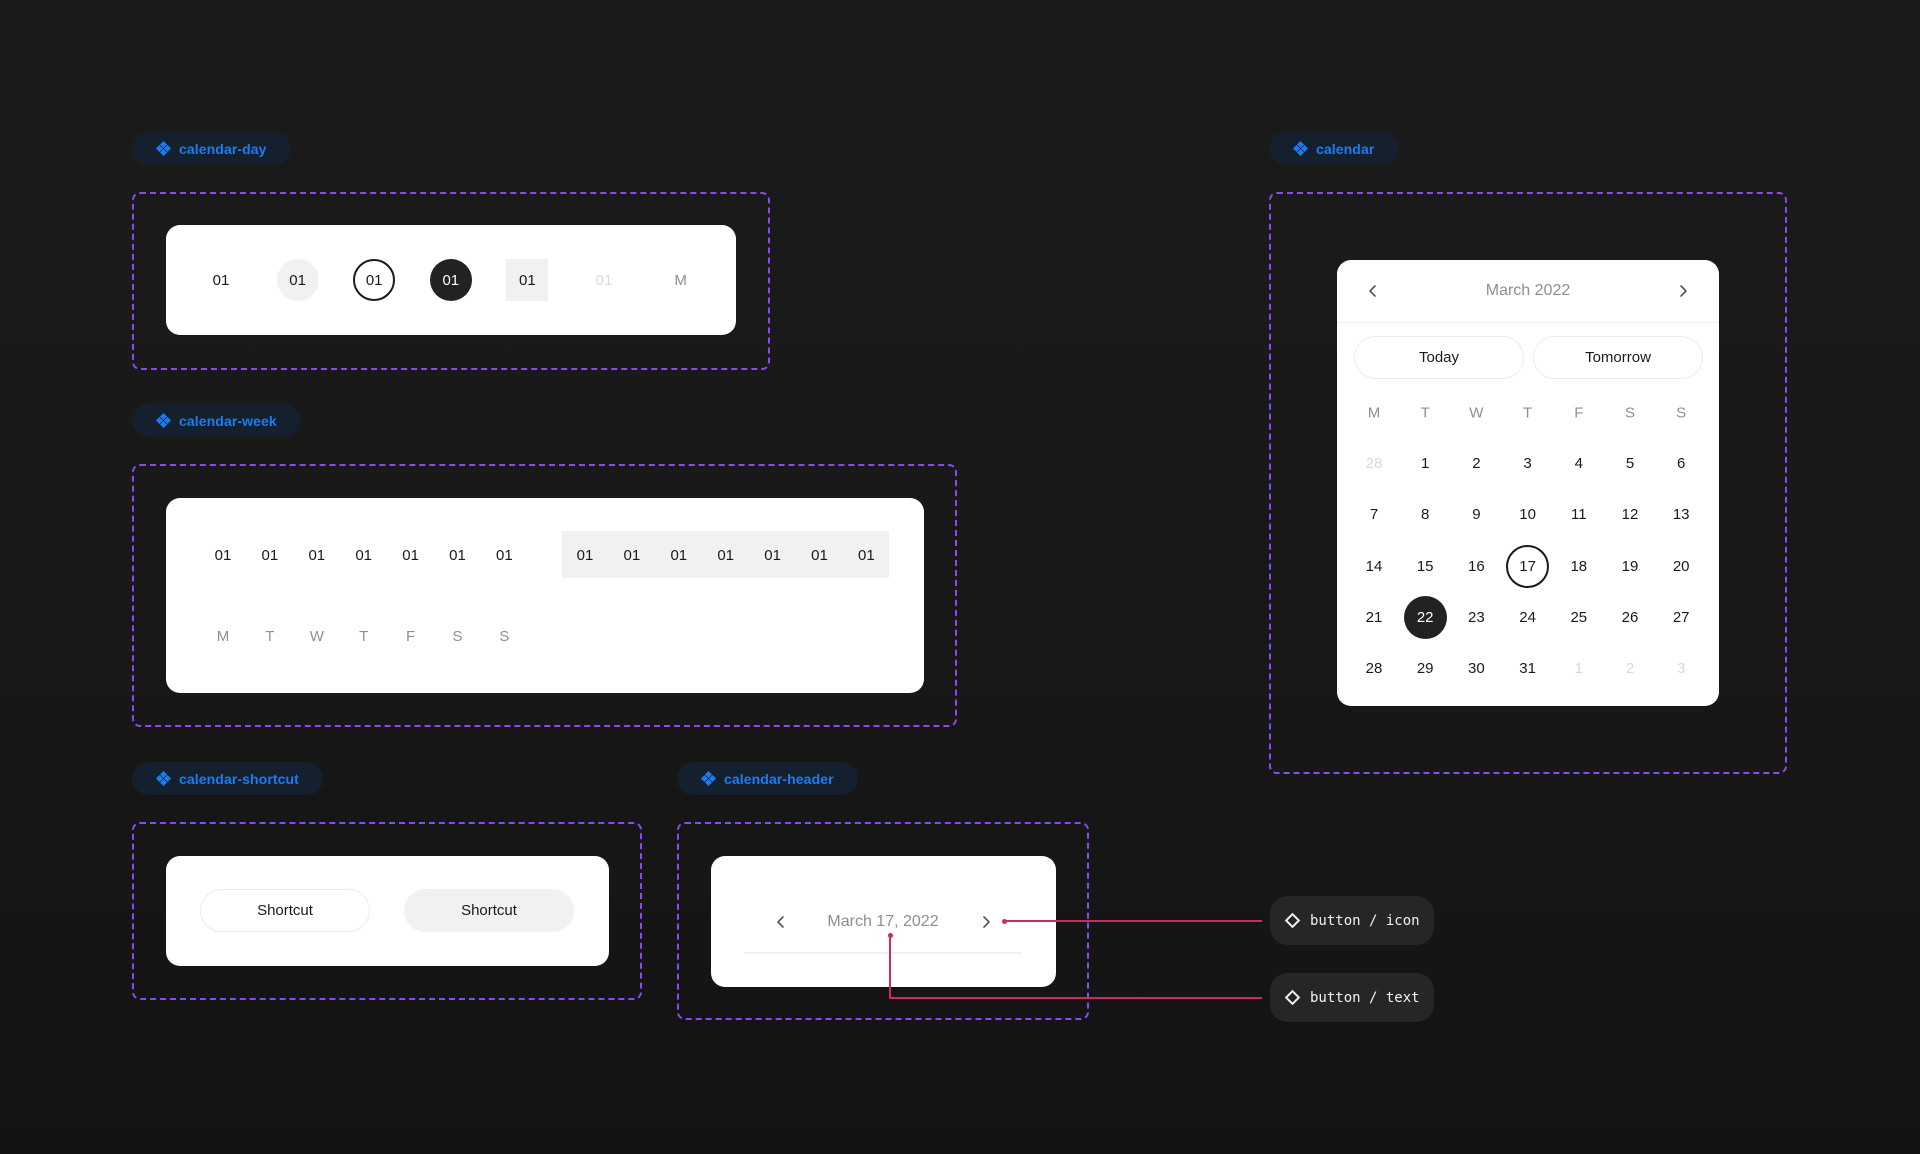 The height and width of the screenshot is (1154, 1920). What do you see at coordinates (316, 636) in the screenshot?
I see `weekday-label: W` at bounding box center [316, 636].